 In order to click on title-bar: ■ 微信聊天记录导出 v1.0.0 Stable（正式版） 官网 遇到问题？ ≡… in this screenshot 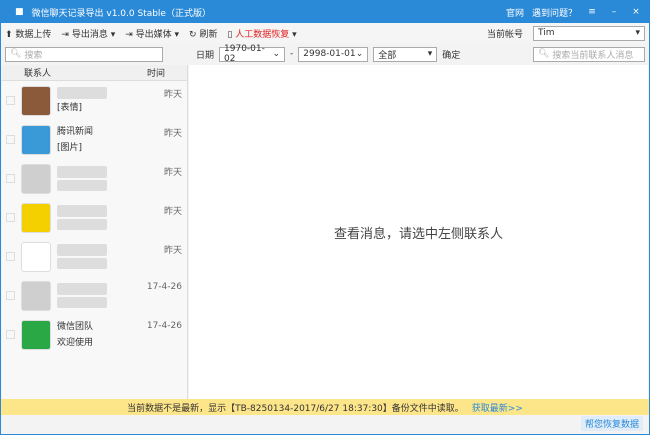, I will do `click(325, 12)`.